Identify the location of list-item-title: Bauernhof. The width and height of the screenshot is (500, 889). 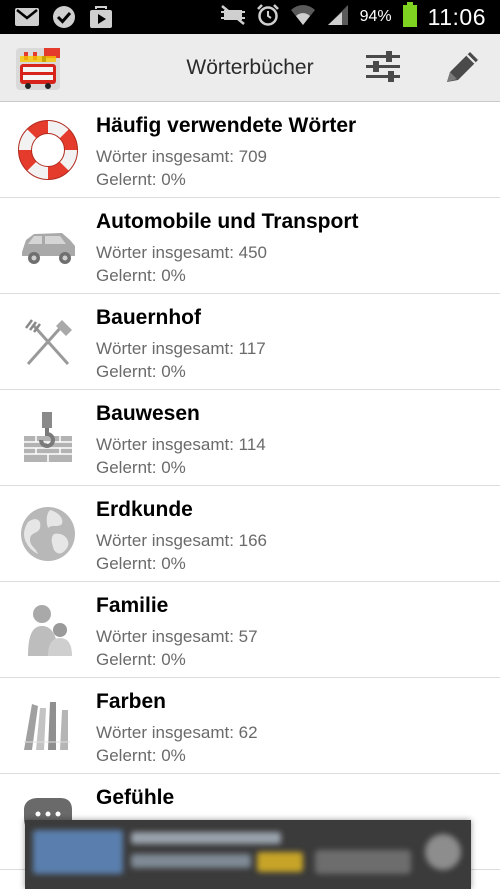
(148, 317).